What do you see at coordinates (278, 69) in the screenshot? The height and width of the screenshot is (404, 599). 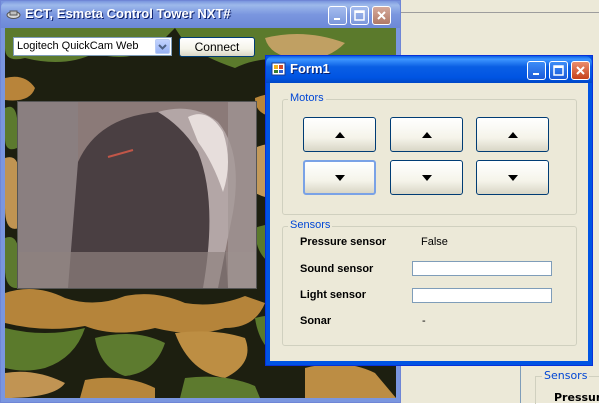 I see `form-app-icon` at bounding box center [278, 69].